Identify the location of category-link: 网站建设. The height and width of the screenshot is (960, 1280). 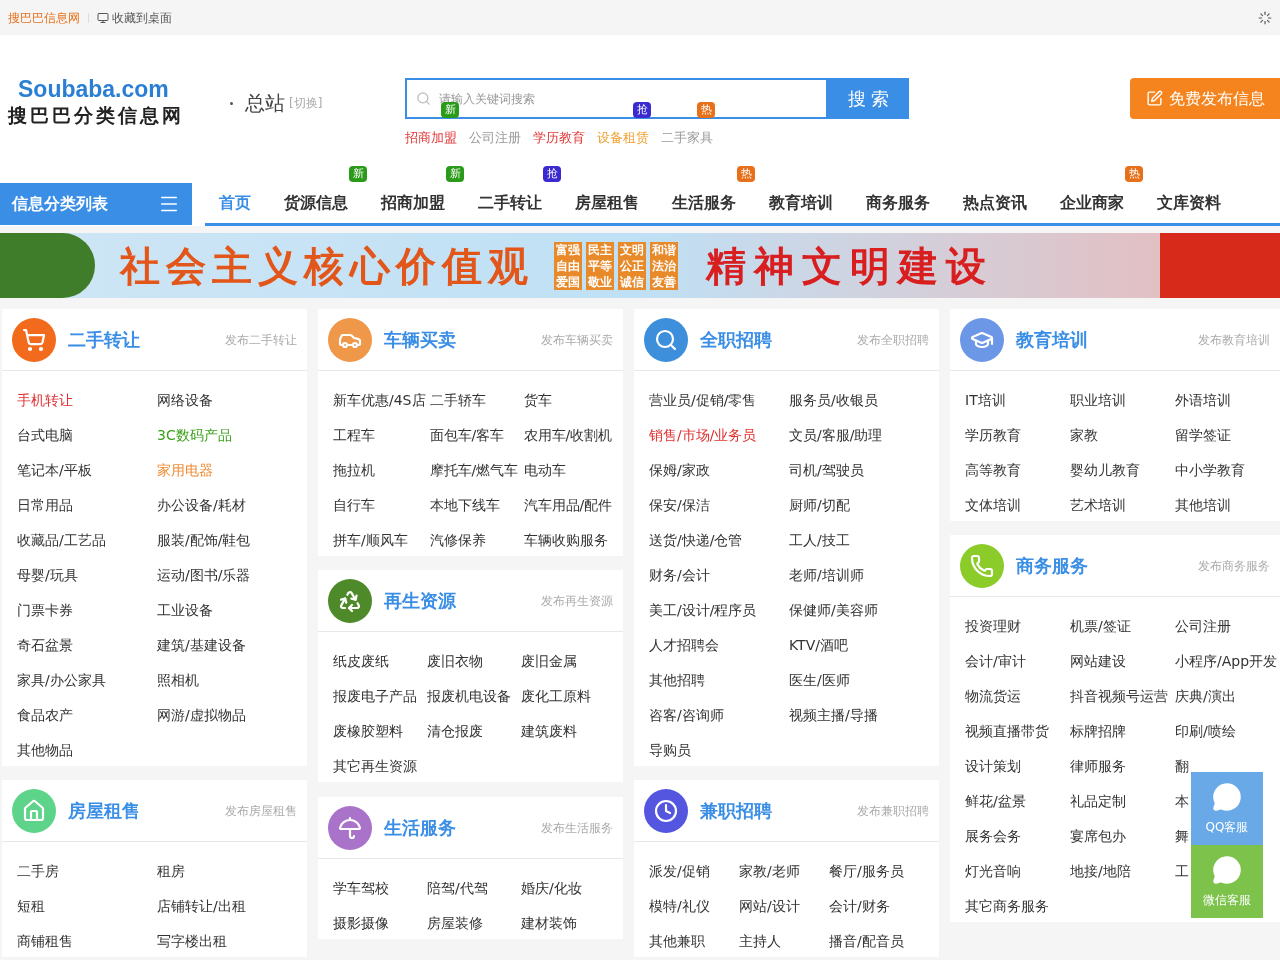
(1098, 661).